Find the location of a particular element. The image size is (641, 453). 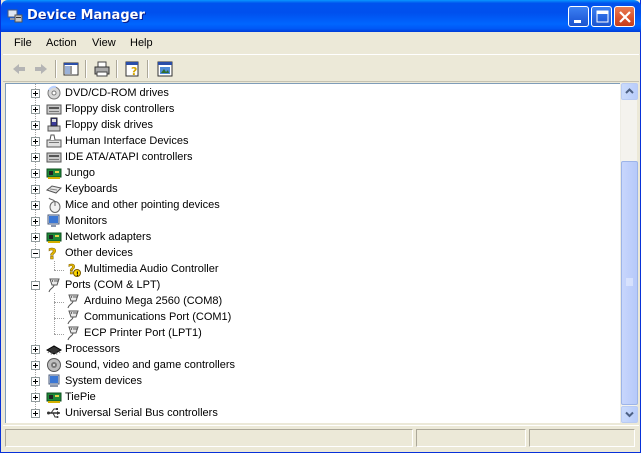

properties-icon is located at coordinates (165, 69).